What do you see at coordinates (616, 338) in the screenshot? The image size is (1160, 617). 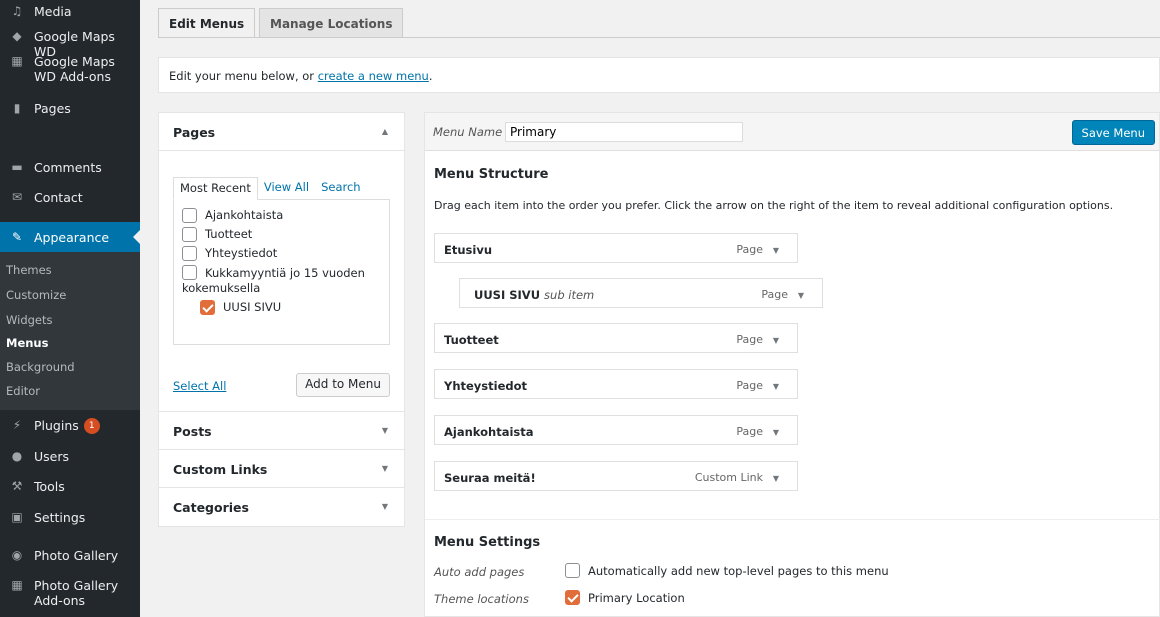 I see `menu-item: Tuotteet Page ▼` at bounding box center [616, 338].